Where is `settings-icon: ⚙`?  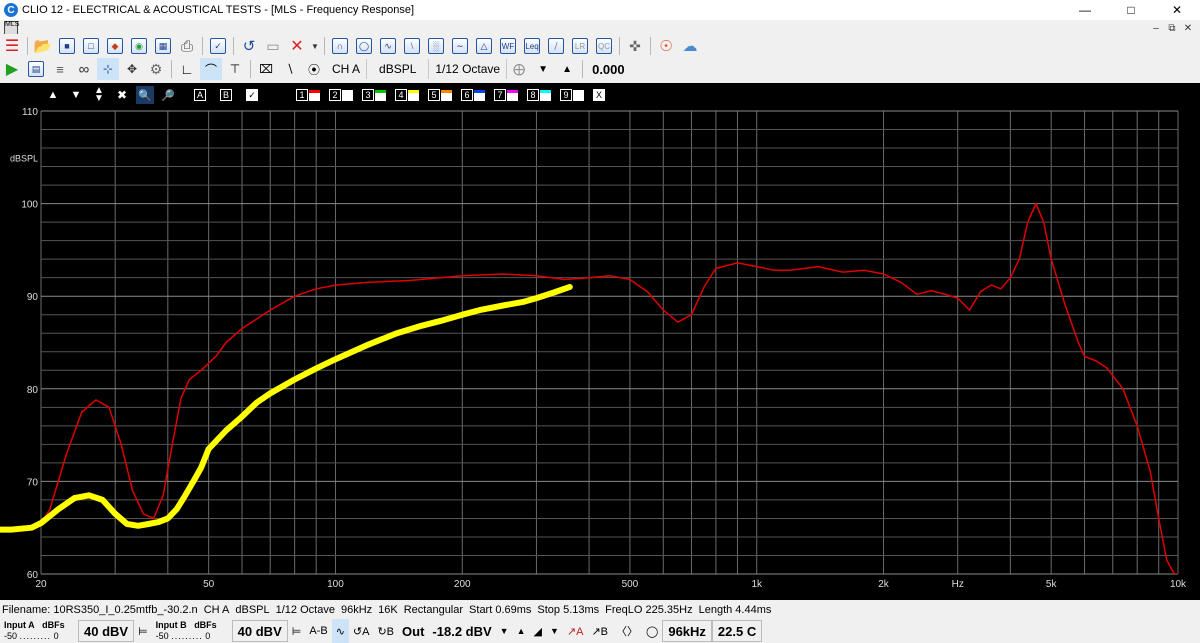
settings-icon: ⚙ is located at coordinates (156, 69).